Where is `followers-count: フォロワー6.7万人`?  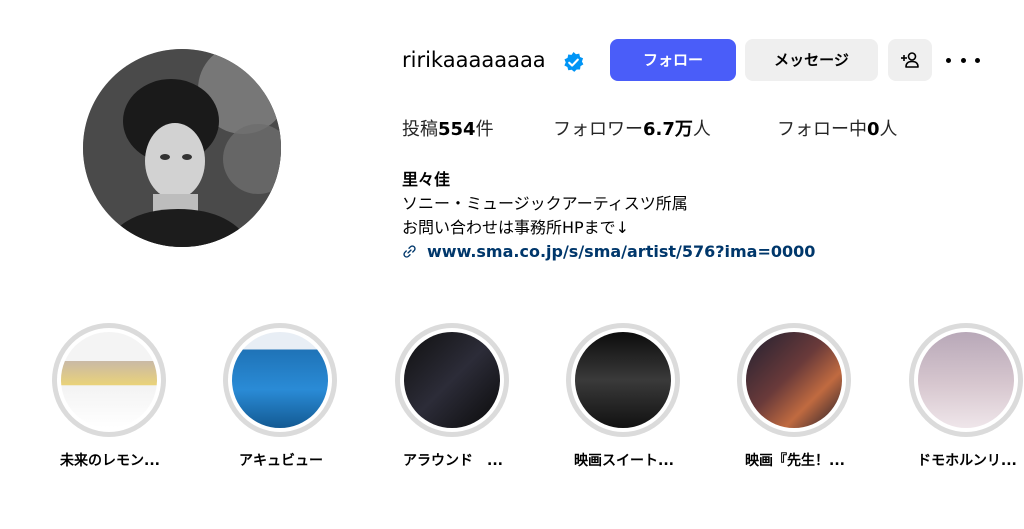
followers-count: フォロワー6.7万人 is located at coordinates (632, 130).